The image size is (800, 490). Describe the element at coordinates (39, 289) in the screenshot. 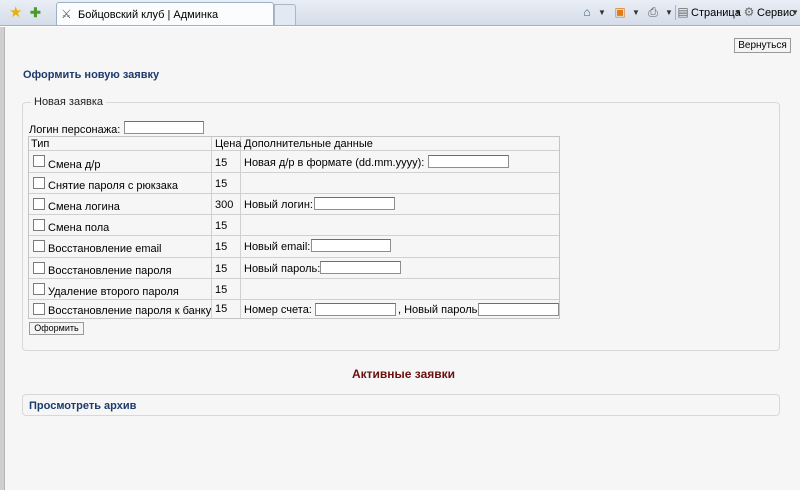

I see `checkbox-second-password-removal` at that location.